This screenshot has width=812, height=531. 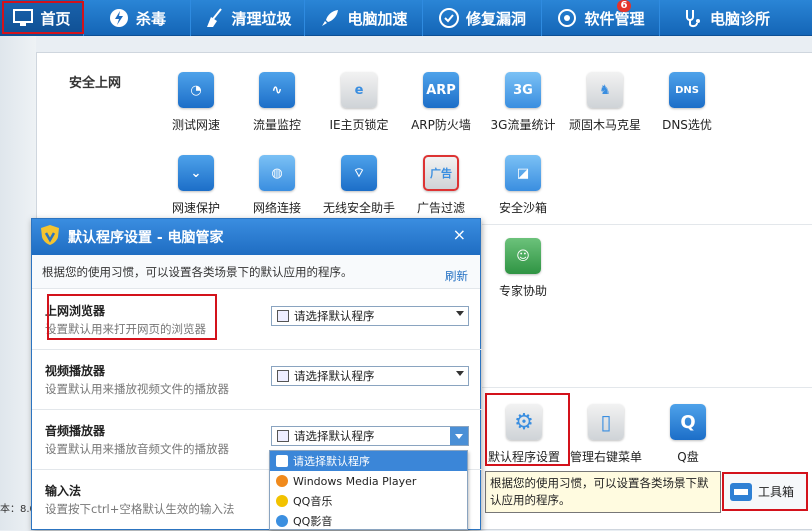 I want to click on section-title: 安全上网, so click(x=95, y=83).